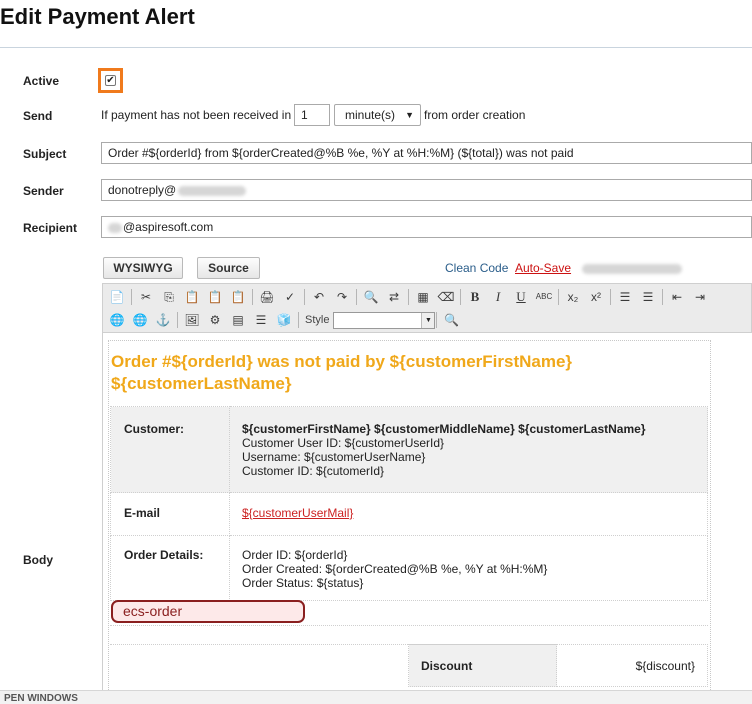  Describe the element at coordinates (521, 297) in the screenshot. I see `underline-icon: U` at that location.